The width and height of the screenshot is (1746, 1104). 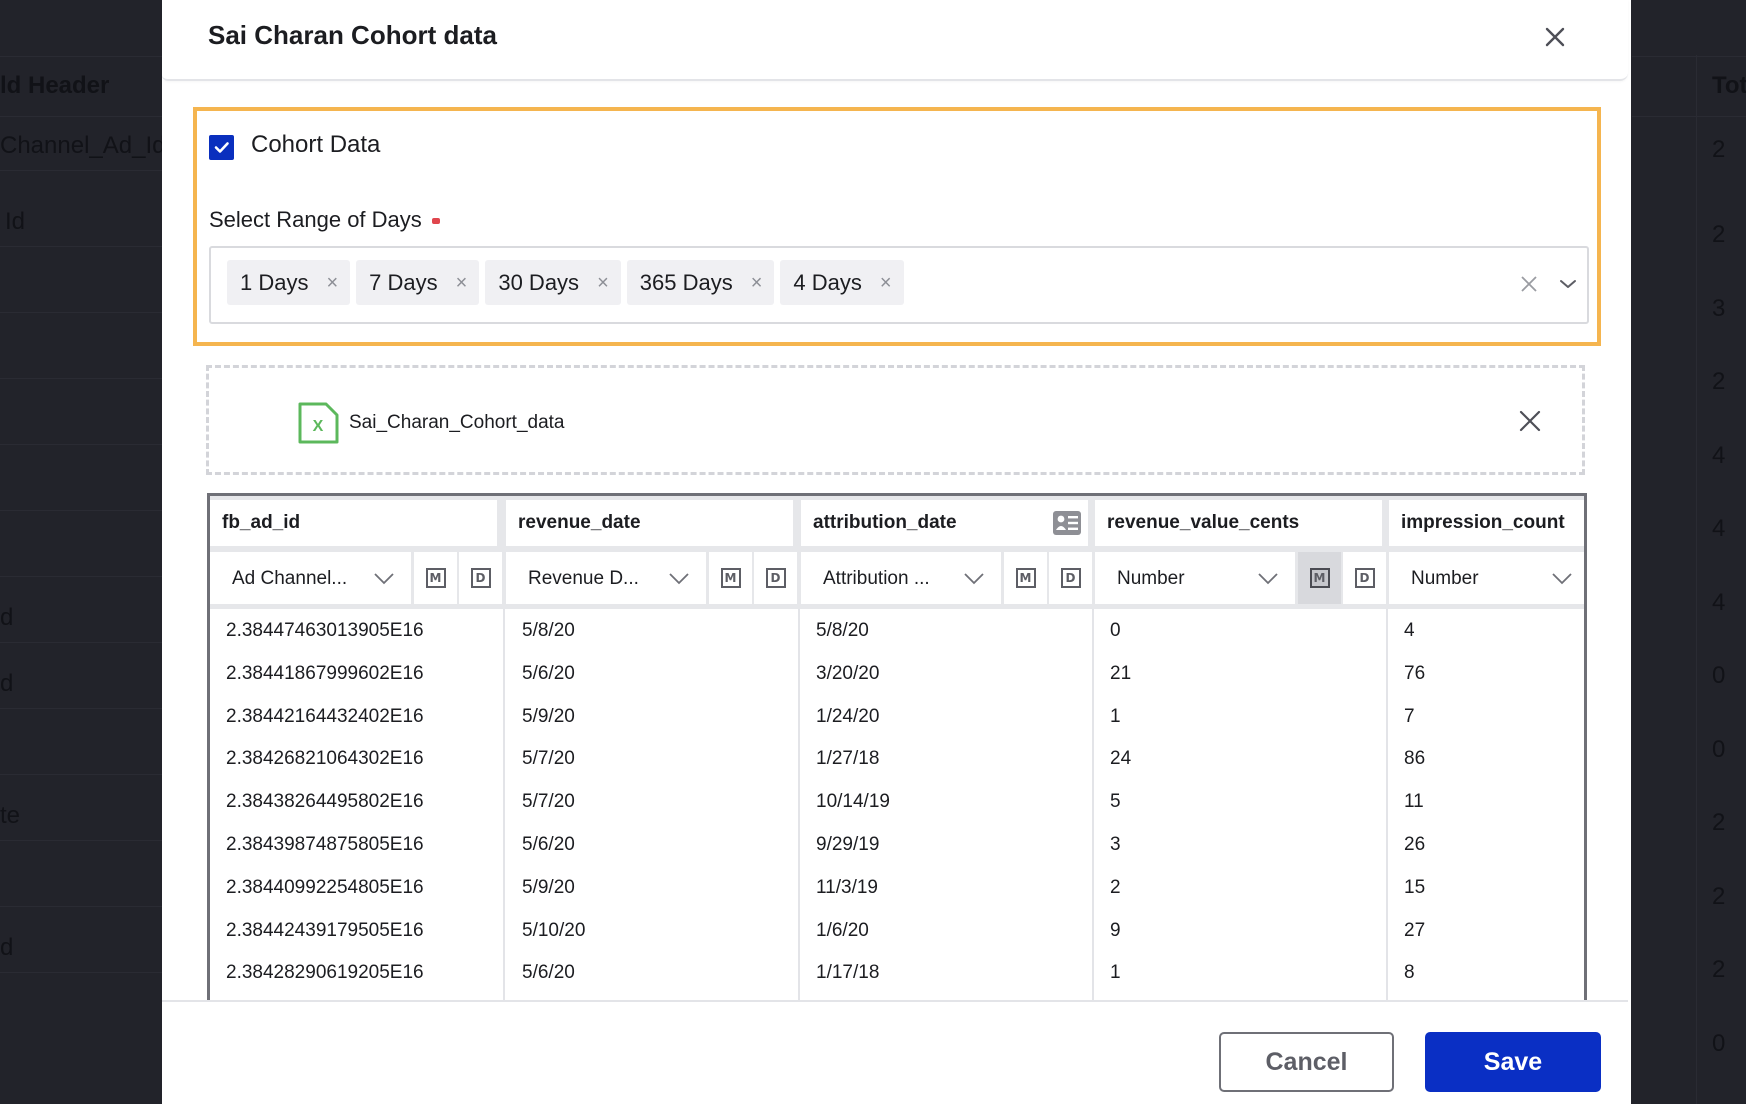 I want to click on table-cell-fb-ad-id: 2.38442439179505E16, so click(x=325, y=930).